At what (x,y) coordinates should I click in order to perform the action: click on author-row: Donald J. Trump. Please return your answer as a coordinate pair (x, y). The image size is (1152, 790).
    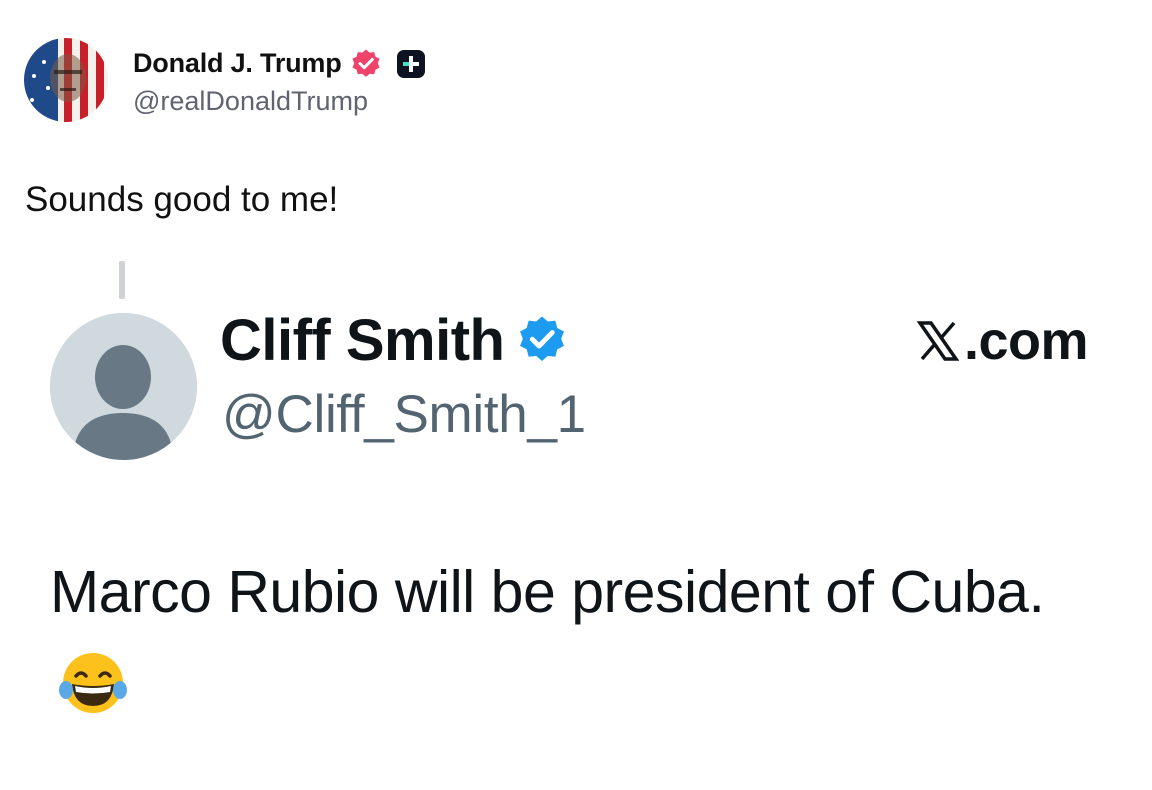
    Looking at the image, I should click on (279, 64).